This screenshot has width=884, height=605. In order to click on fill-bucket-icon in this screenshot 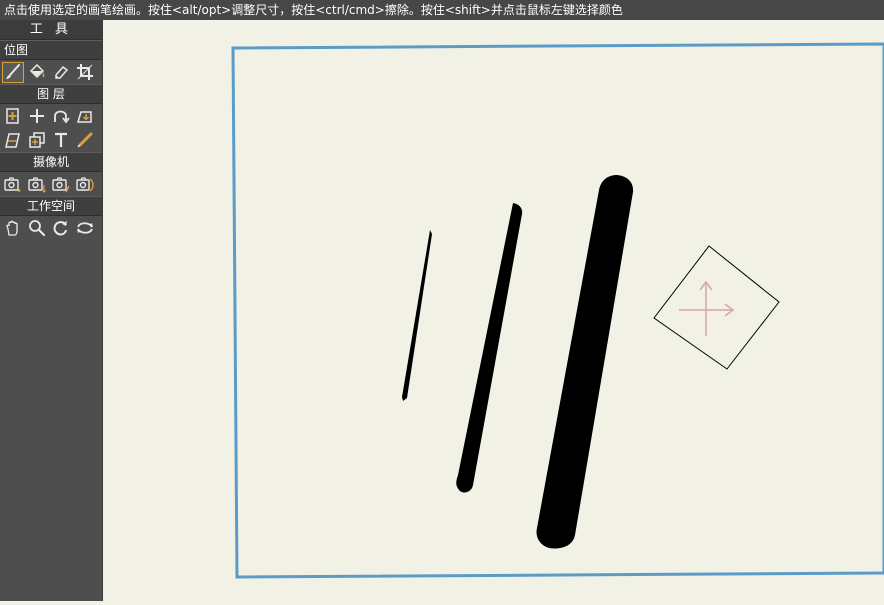, I will do `click(37, 71)`.